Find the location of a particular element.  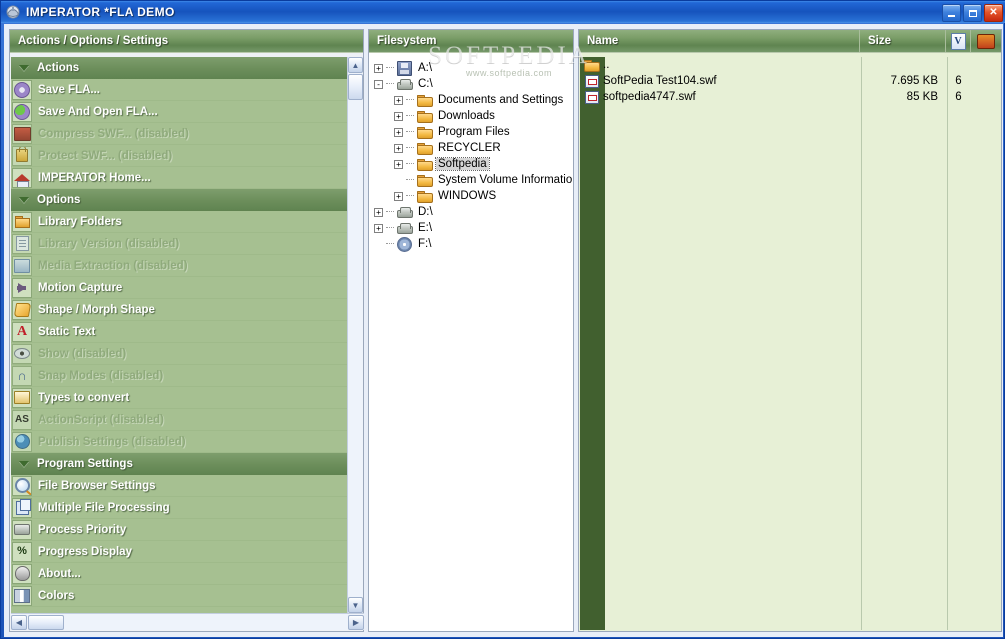

tree-node-documents-and-settings: + Documents and Settings is located at coordinates (471, 100).